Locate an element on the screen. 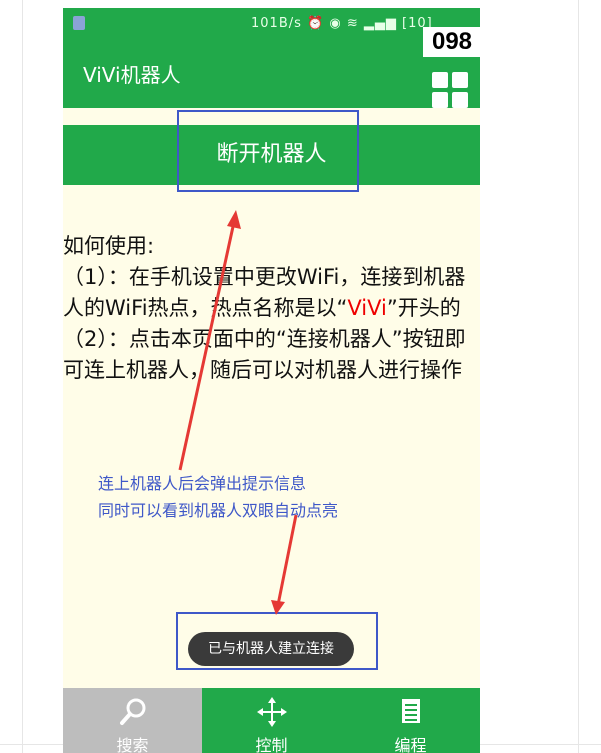  nav-control-label: 控制 is located at coordinates (271, 744).